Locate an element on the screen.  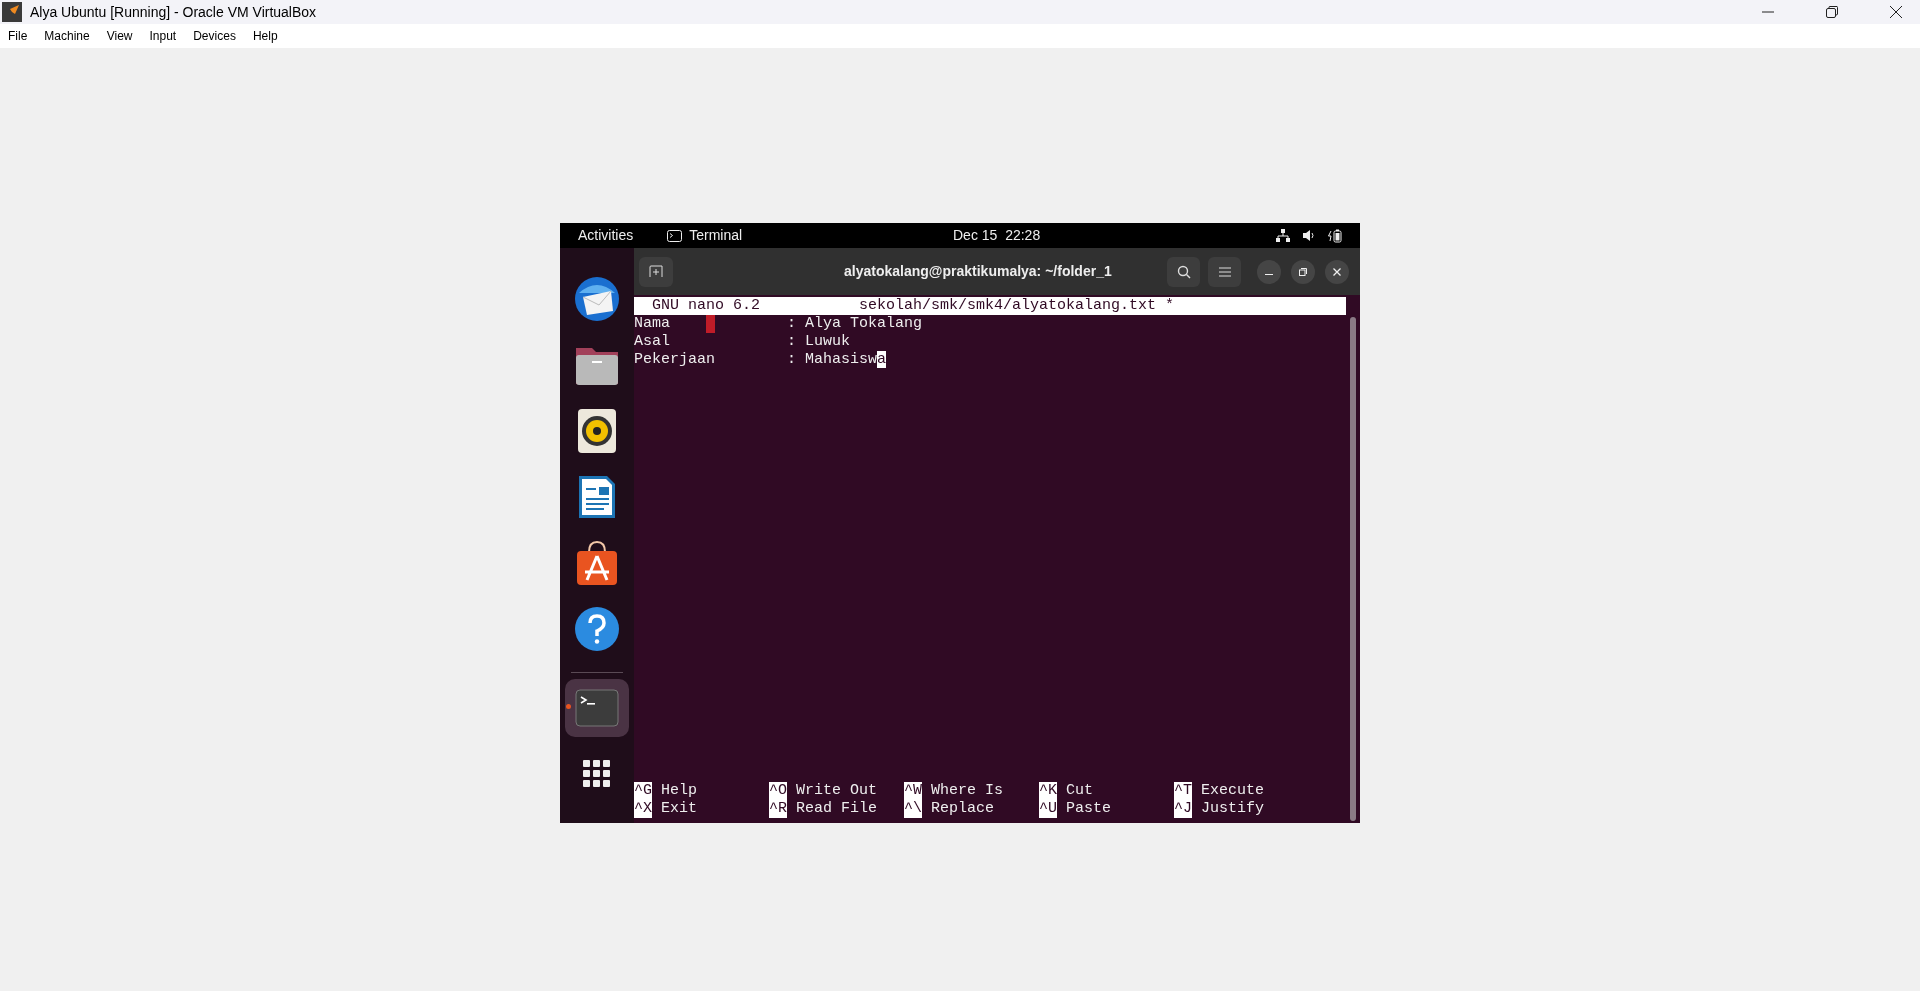
field-value: : Luwuk is located at coordinates (818, 342).